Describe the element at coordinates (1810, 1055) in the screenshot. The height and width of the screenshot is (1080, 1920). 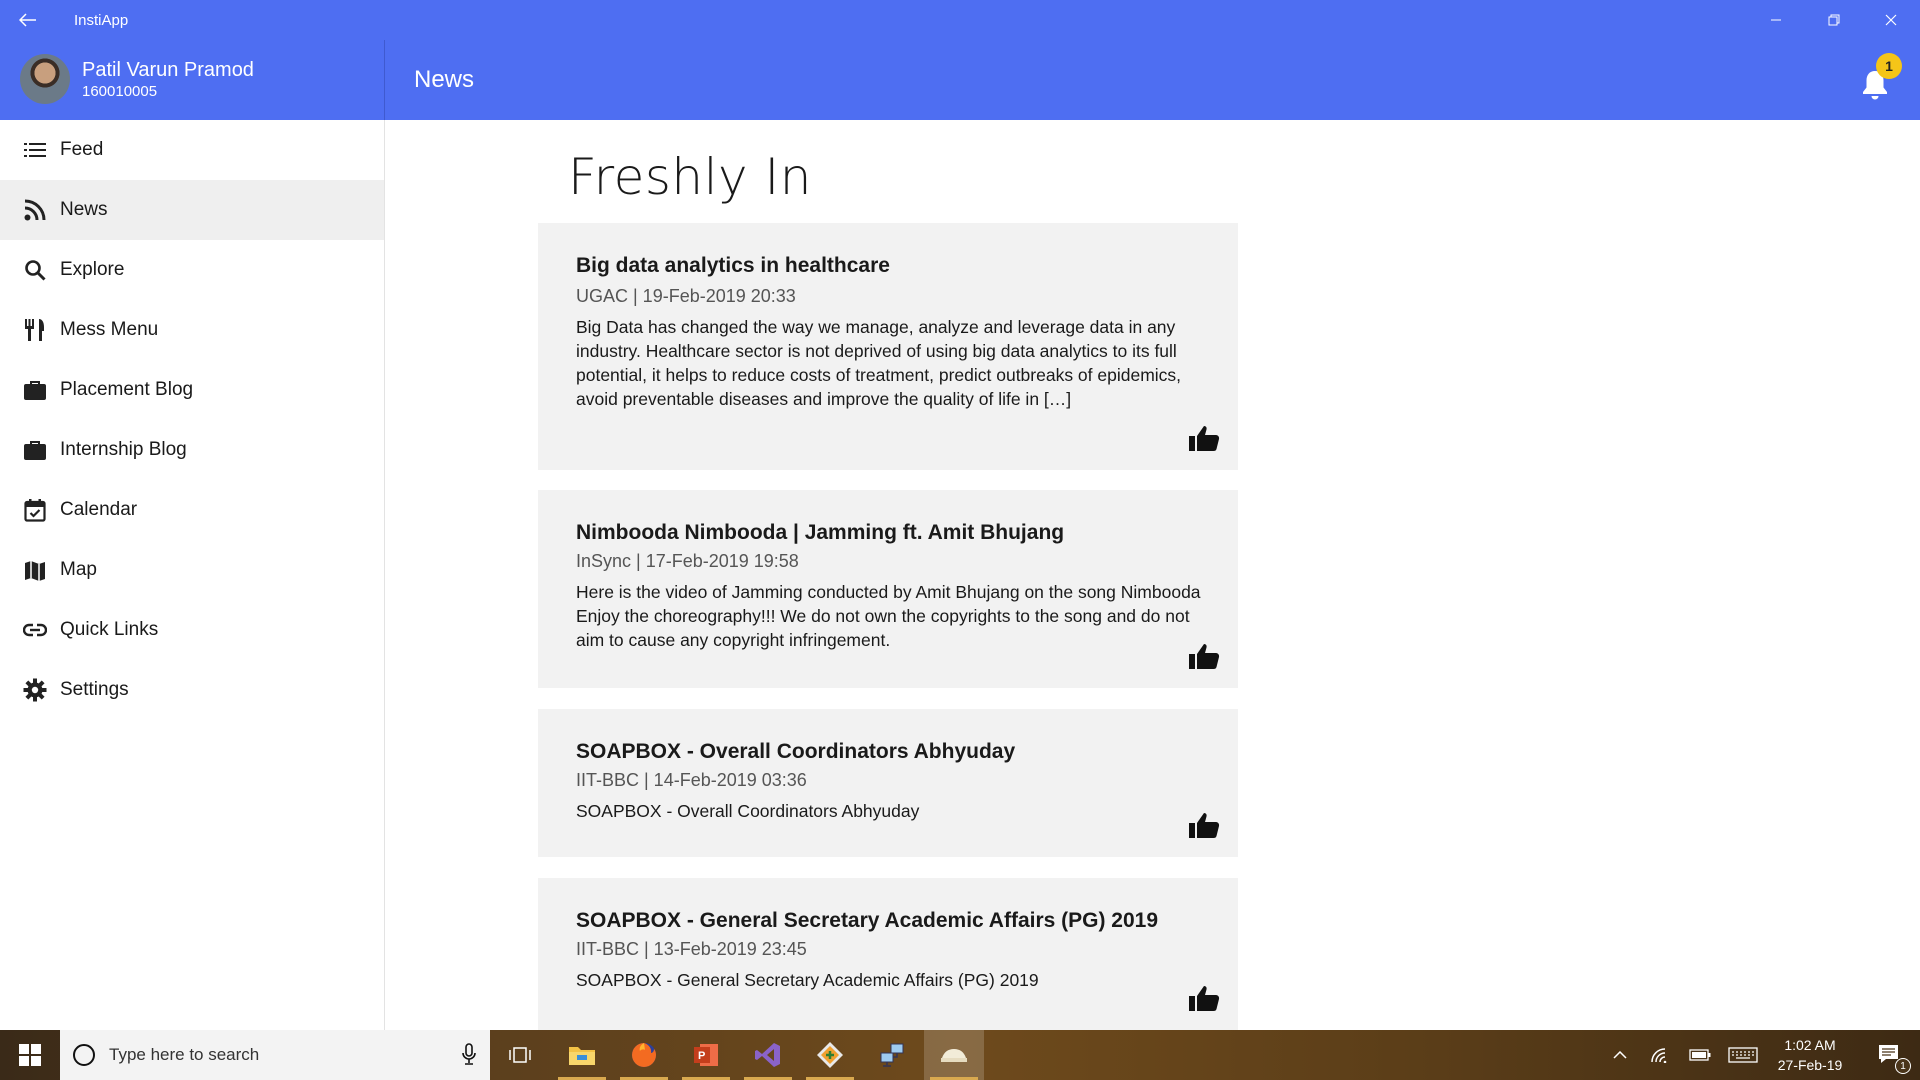
I see `taskbar-clock: 1:02 AM 27-Feb-19` at that location.